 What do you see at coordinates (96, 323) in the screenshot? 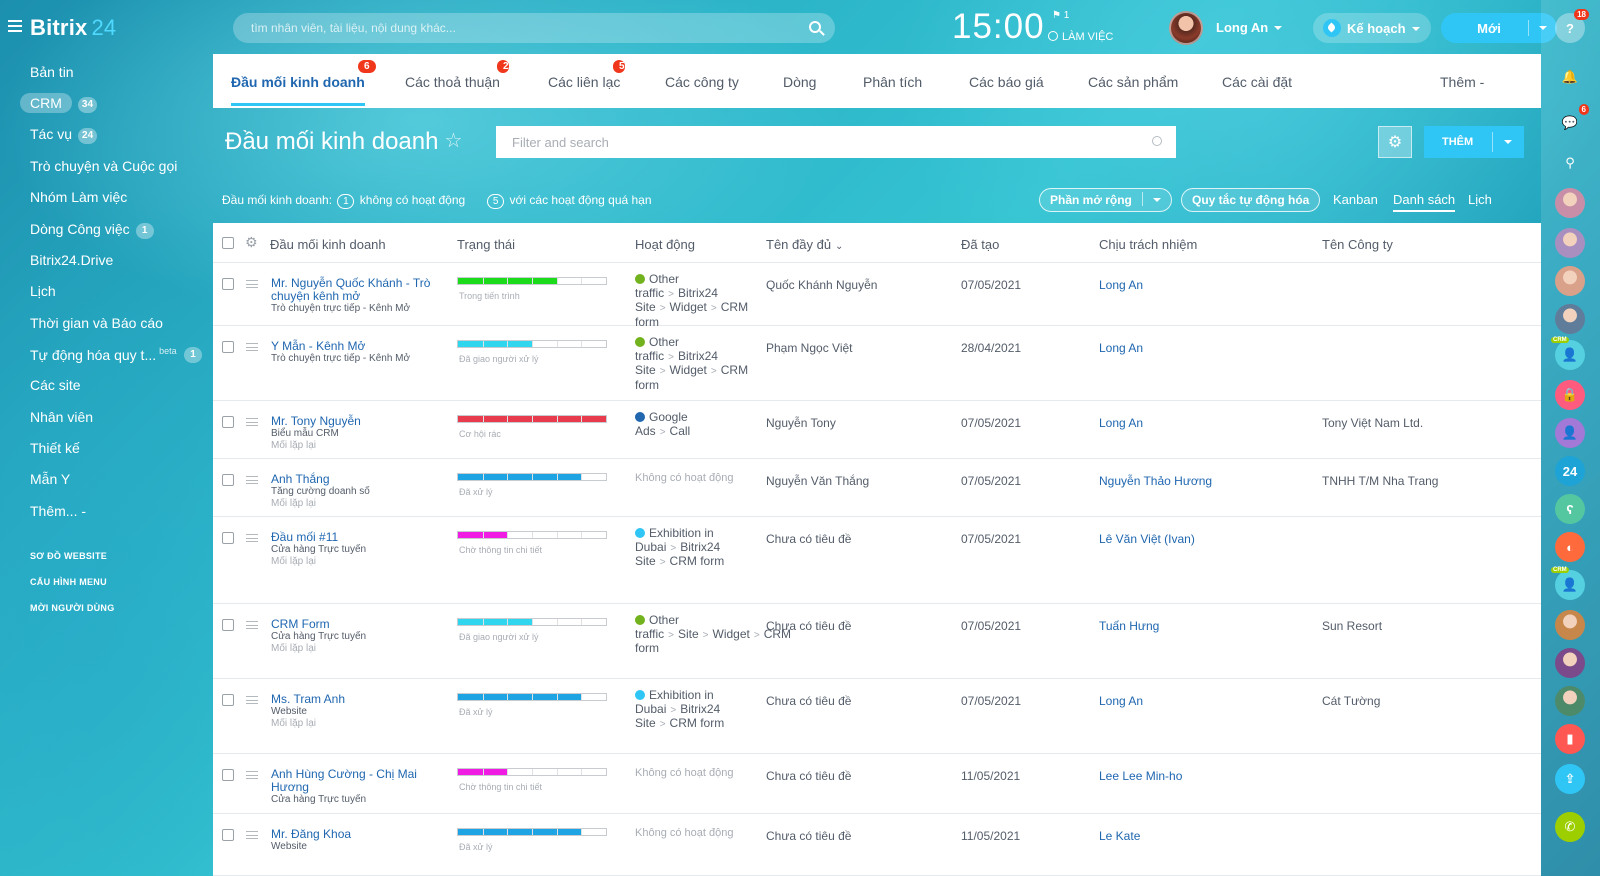
I see `sidebar-item: Thời gian và Báo cáo` at bounding box center [96, 323].